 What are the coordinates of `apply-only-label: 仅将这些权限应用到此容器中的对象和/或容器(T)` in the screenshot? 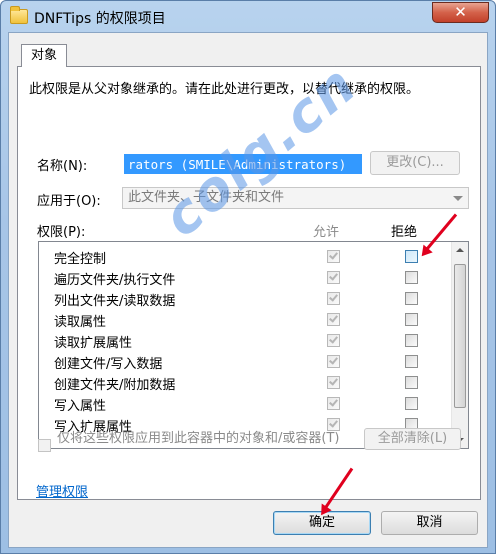 It's located at (198, 438).